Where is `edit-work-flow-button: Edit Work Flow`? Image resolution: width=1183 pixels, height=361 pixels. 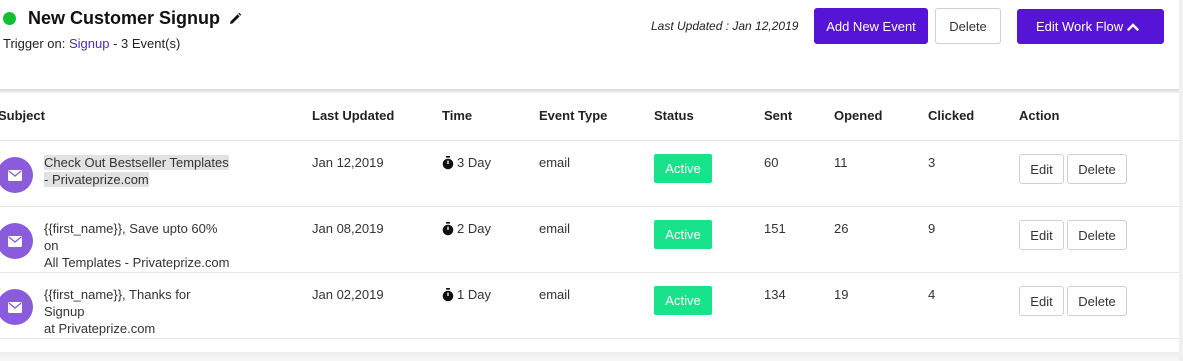
edit-work-flow-button: Edit Work Flow is located at coordinates (1090, 26).